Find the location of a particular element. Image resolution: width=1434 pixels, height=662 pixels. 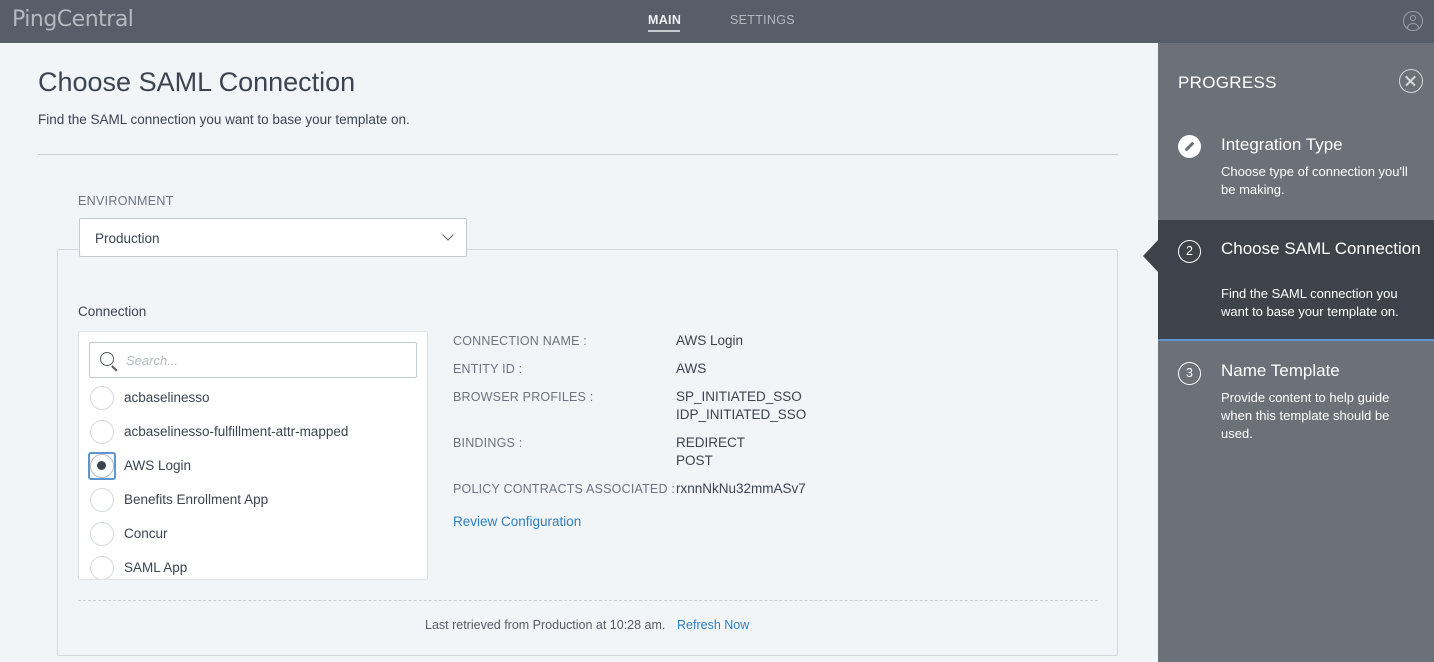

tab-main: MAIN is located at coordinates (664, 20).